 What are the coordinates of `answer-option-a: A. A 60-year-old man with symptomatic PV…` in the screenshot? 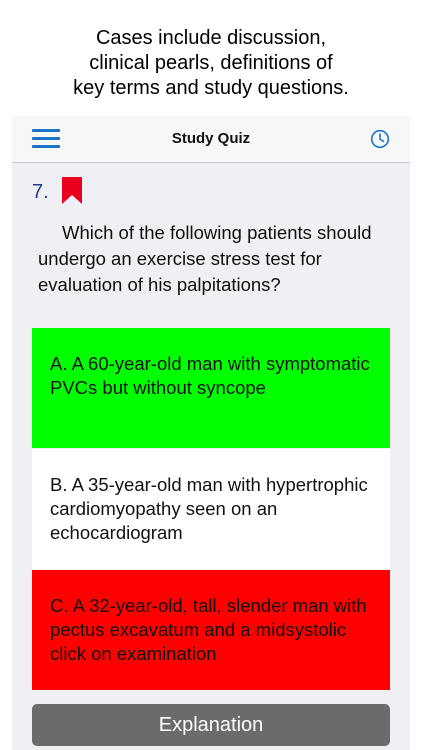 It's located at (211, 388).